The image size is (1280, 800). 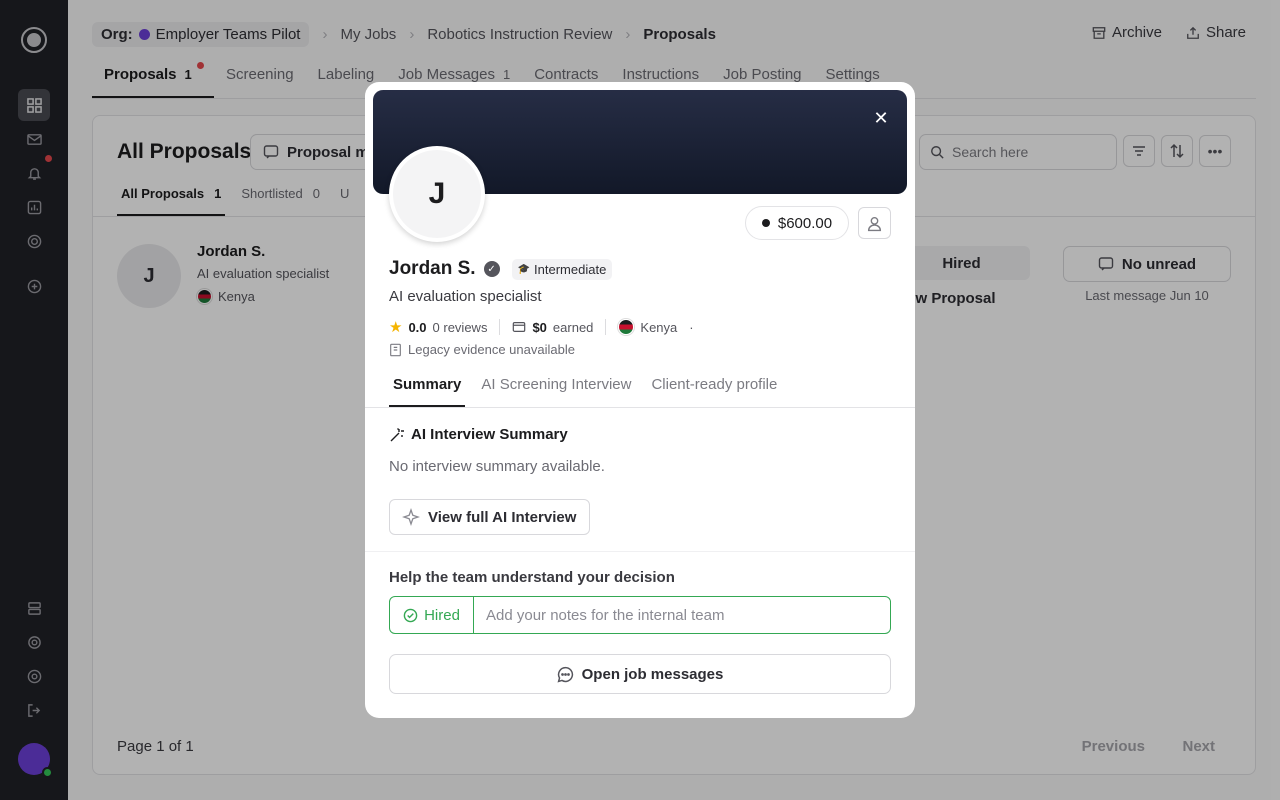 I want to click on wallet-icon, so click(x=519, y=327).